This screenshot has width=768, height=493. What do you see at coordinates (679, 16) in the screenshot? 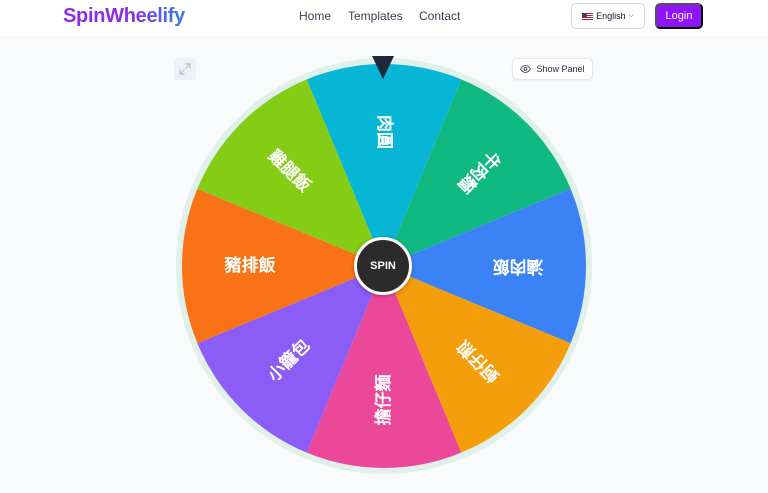
I see `login-button: Login` at bounding box center [679, 16].